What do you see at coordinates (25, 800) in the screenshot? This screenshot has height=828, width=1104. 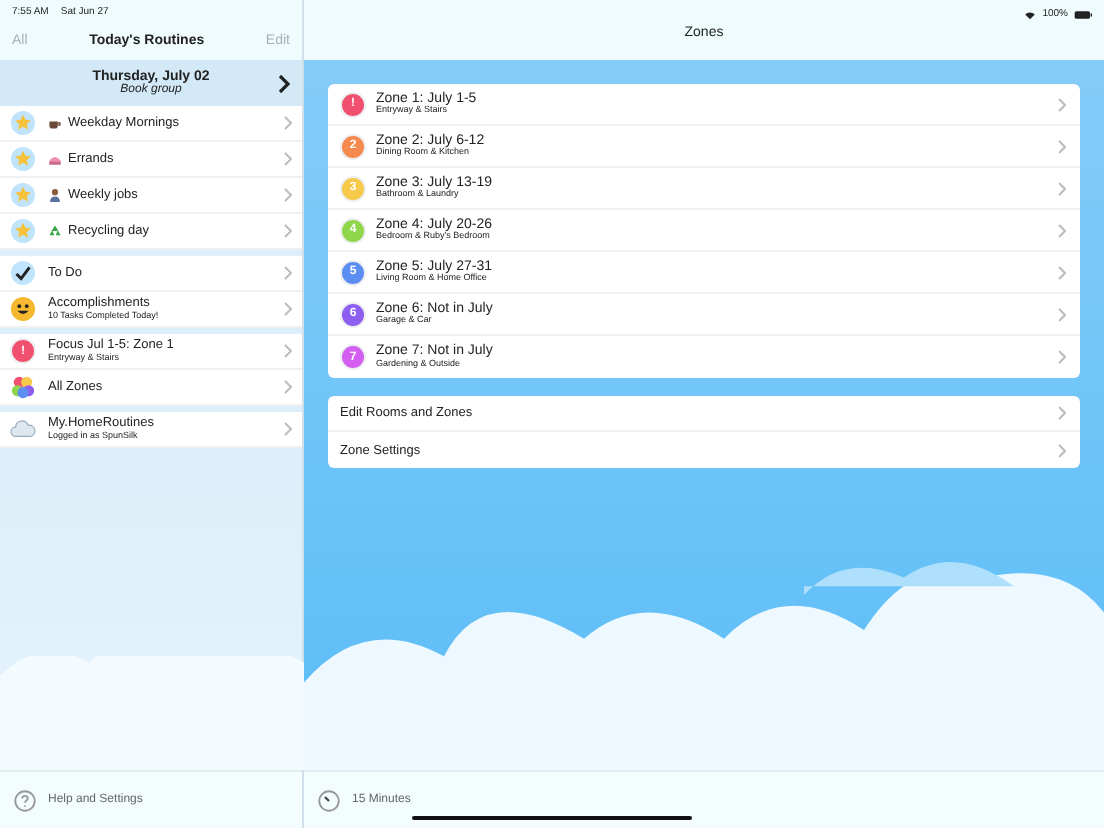 I see `help-icon` at bounding box center [25, 800].